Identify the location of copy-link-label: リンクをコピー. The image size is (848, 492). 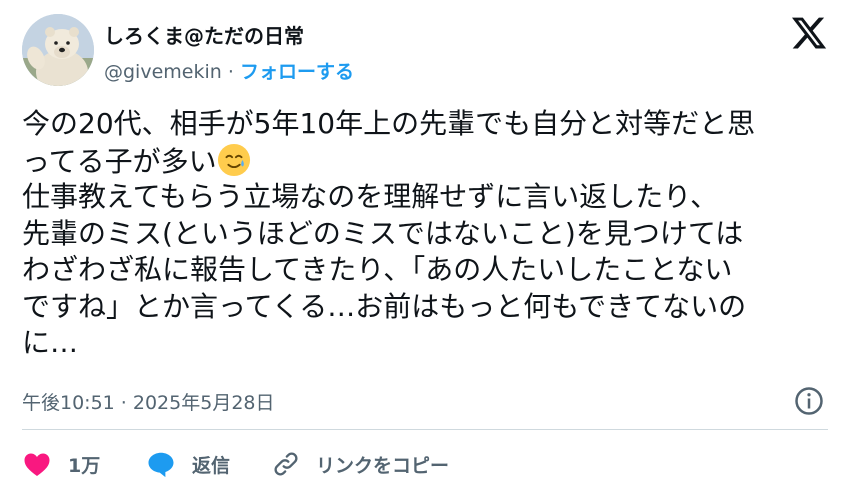
(383, 465).